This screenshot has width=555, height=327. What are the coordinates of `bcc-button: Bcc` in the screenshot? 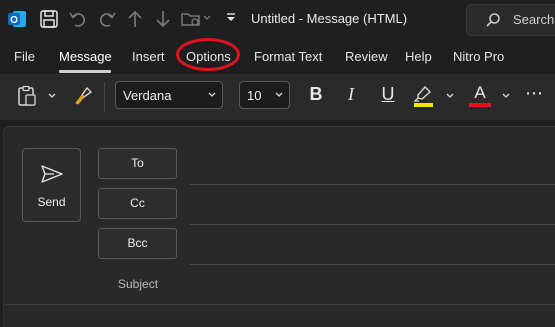 It's located at (137, 243).